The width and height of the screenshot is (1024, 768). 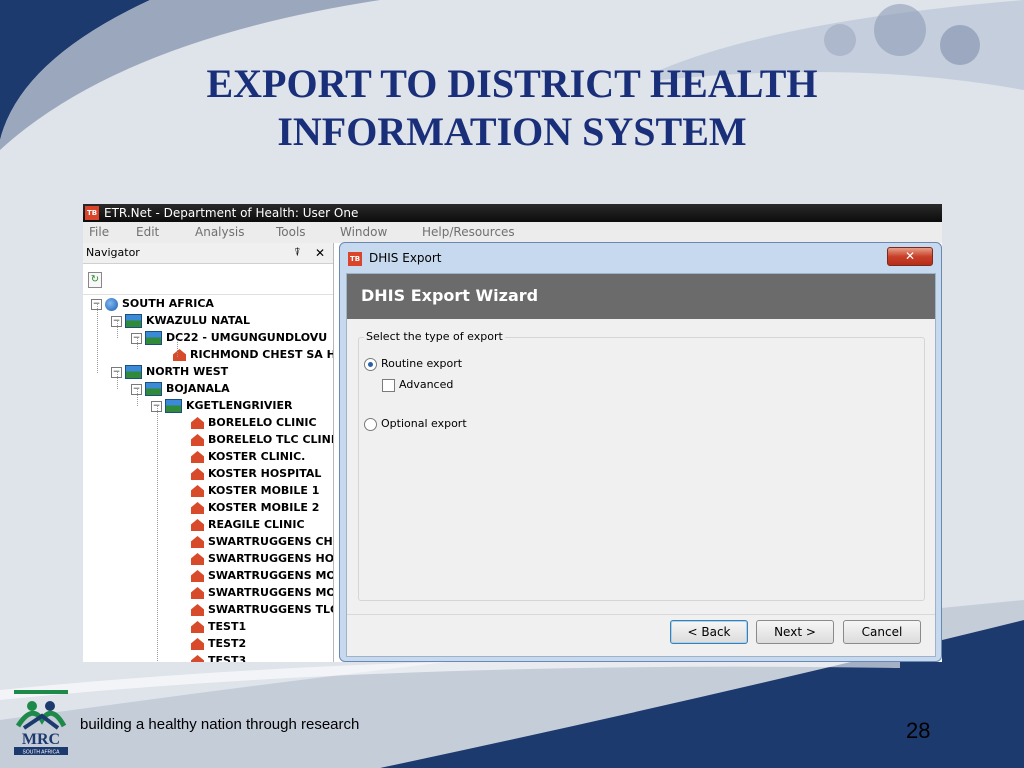 What do you see at coordinates (262, 609) in the screenshot?
I see `tree-node: SWARTRUGGENS TLC` at bounding box center [262, 609].